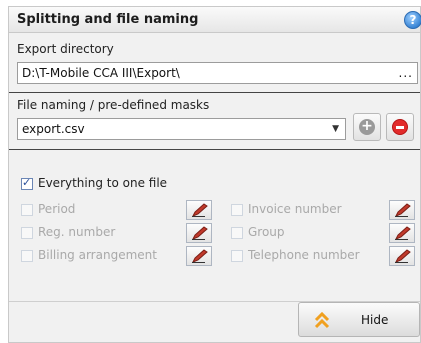 The height and width of the screenshot is (343, 421). I want to click on file-naming-combo: export.csv ▼, so click(181, 129).